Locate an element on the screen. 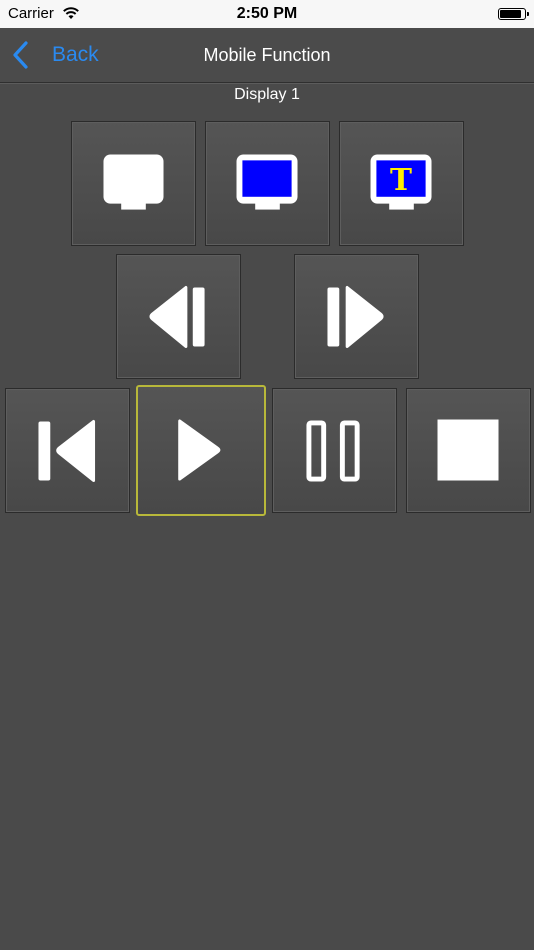  battery-icon is located at coordinates (513, 14).